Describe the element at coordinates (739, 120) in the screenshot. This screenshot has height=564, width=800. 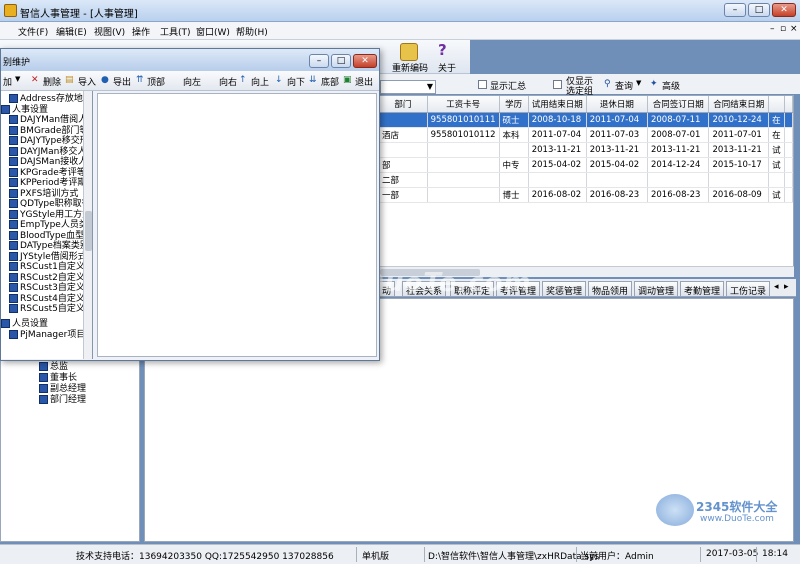
I see `cell: 2010-12-24` at that location.